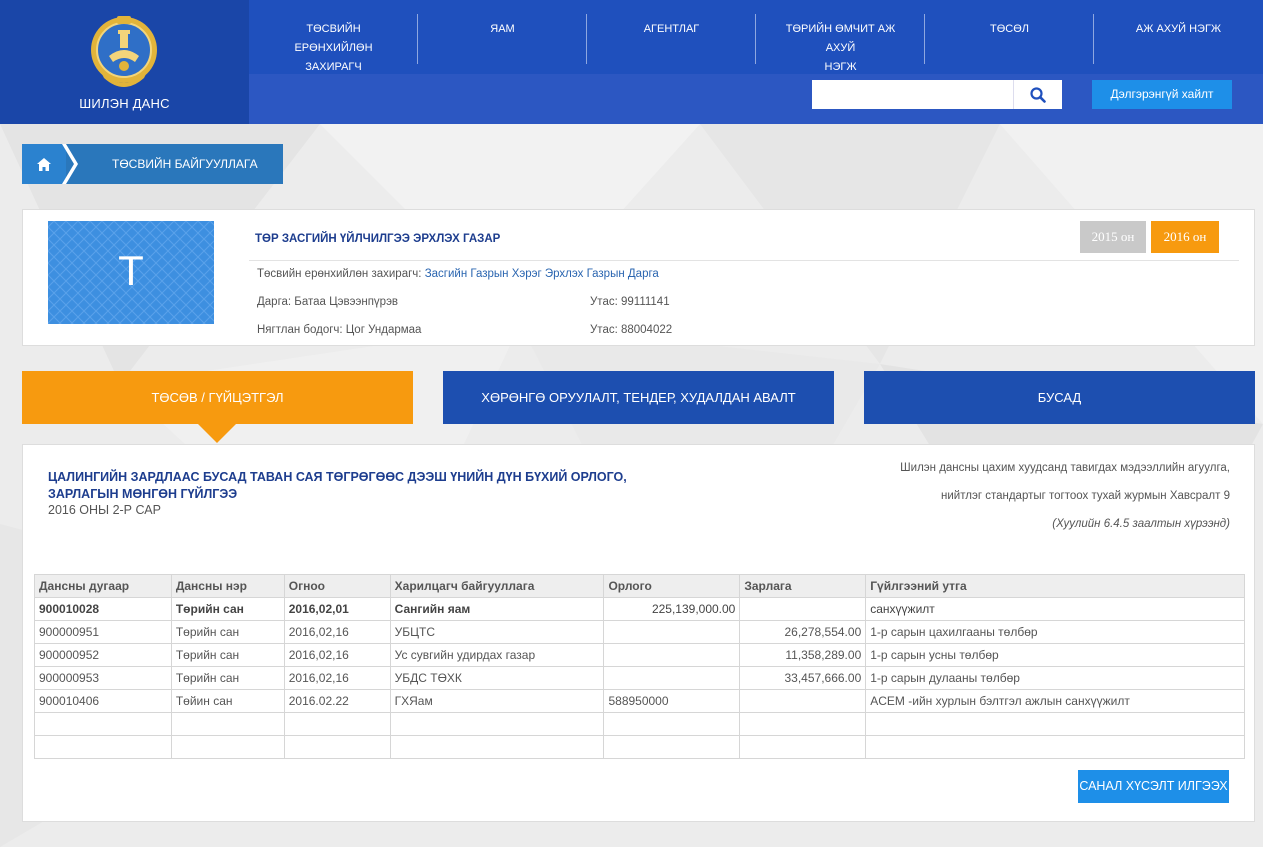  I want to click on column-header: Зарлага, so click(803, 586).